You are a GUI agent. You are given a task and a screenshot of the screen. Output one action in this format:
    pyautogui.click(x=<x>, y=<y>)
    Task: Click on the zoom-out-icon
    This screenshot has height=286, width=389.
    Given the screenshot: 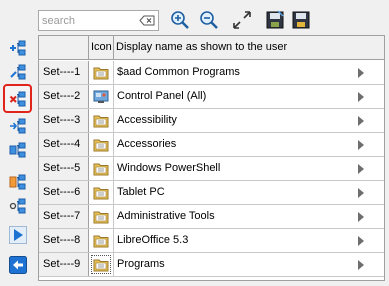 What is the action you would take?
    pyautogui.click(x=209, y=20)
    